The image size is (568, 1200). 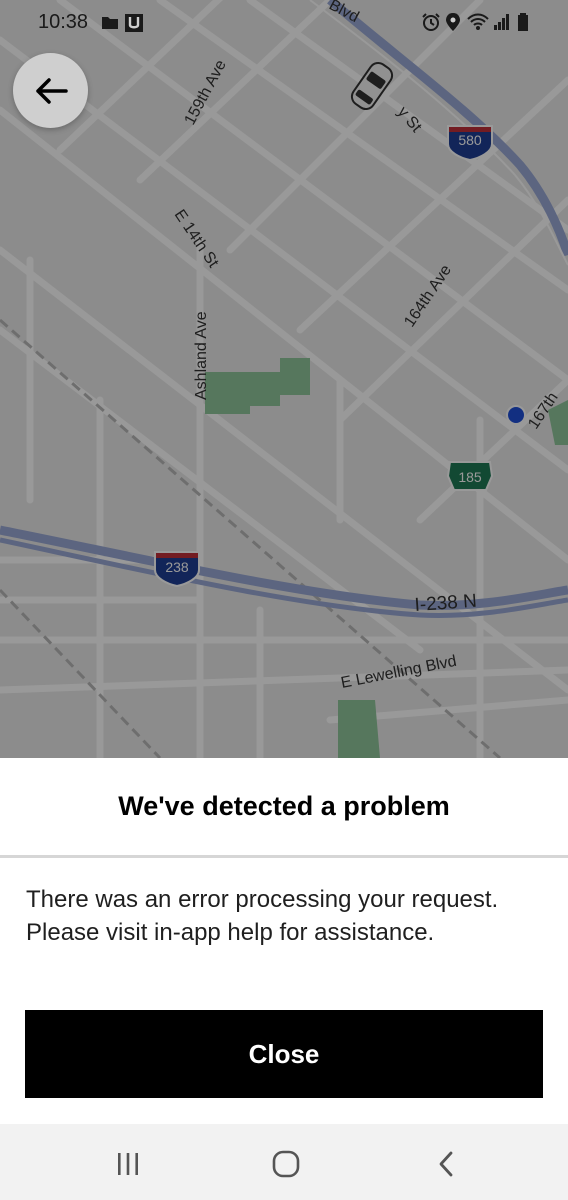 What do you see at coordinates (284, 1054) in the screenshot?
I see `close-button: Close` at bounding box center [284, 1054].